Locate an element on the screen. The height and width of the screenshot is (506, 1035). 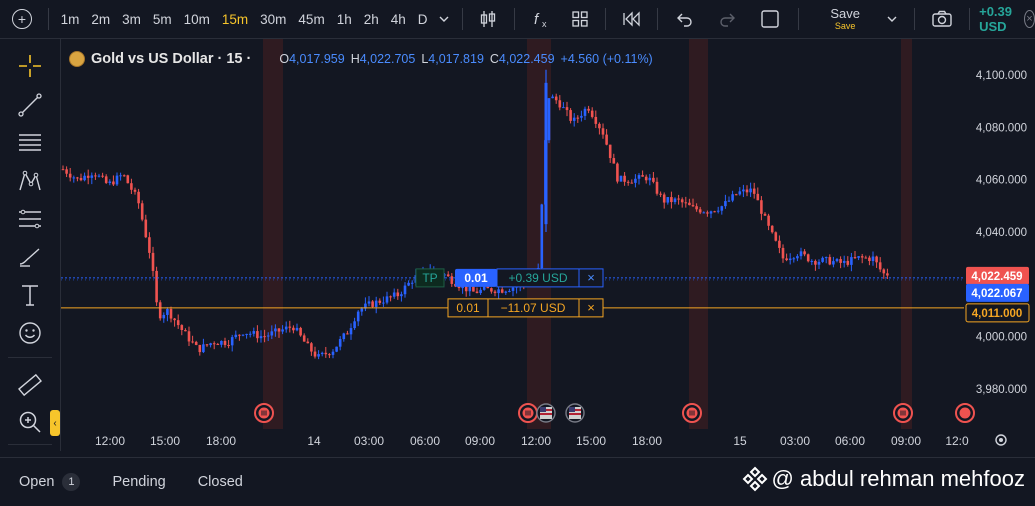
time-tick-label: 03:00 is located at coordinates (795, 441).